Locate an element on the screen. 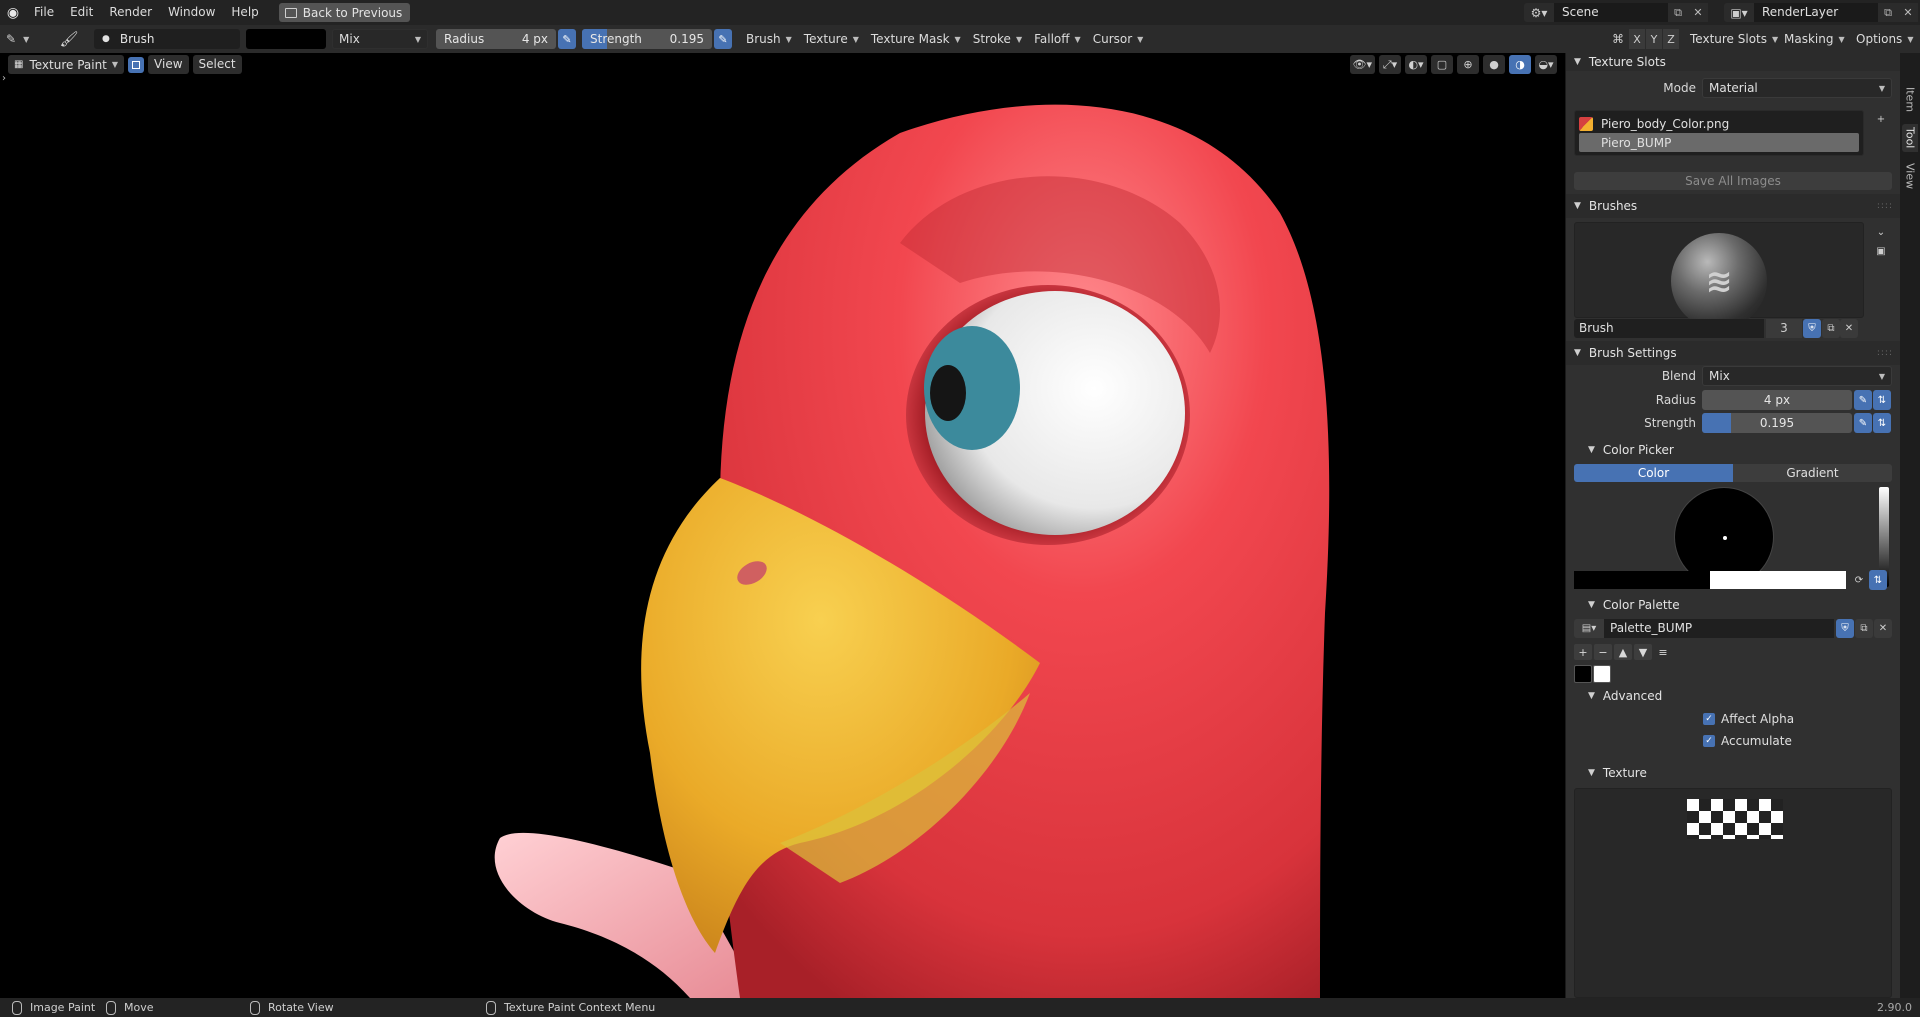 The image size is (1920, 1017). blend-dropdown: Mix ▼ is located at coordinates (1797, 376).